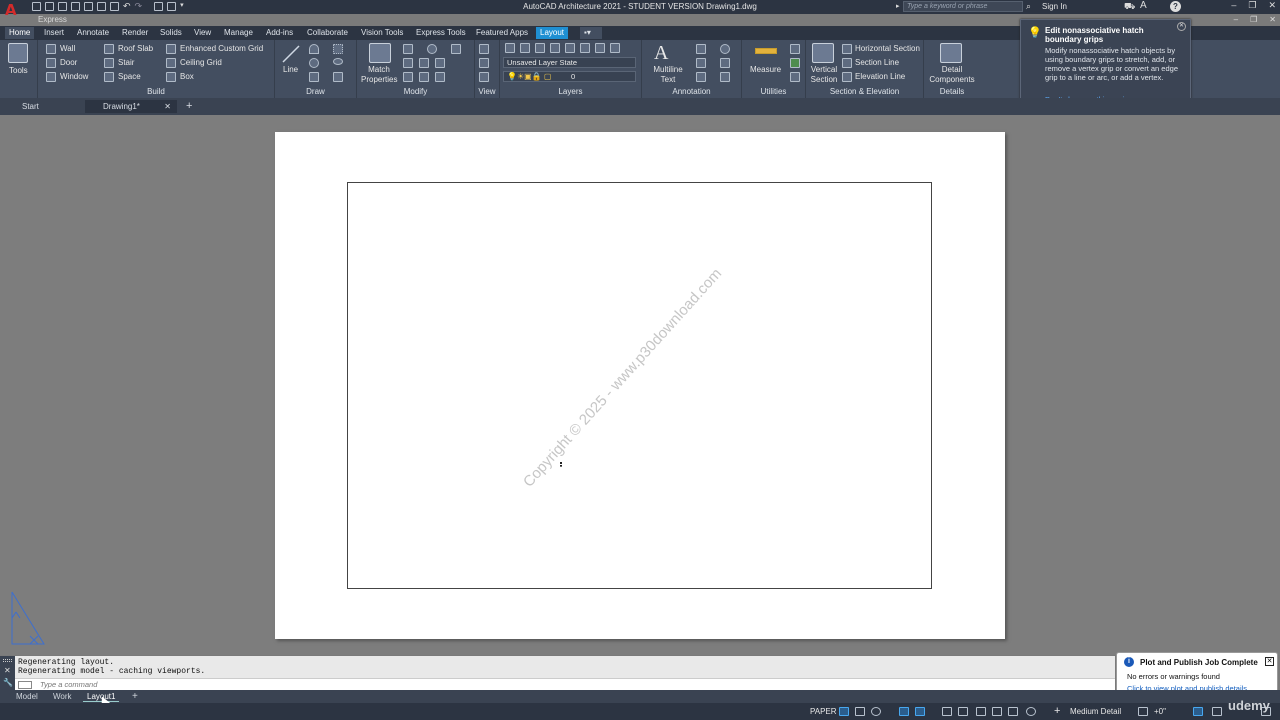 Image resolution: width=1280 pixels, height=720 pixels. Describe the element at coordinates (591, 33) in the screenshot. I see `ribbon-options-icon: ▪▾` at that location.